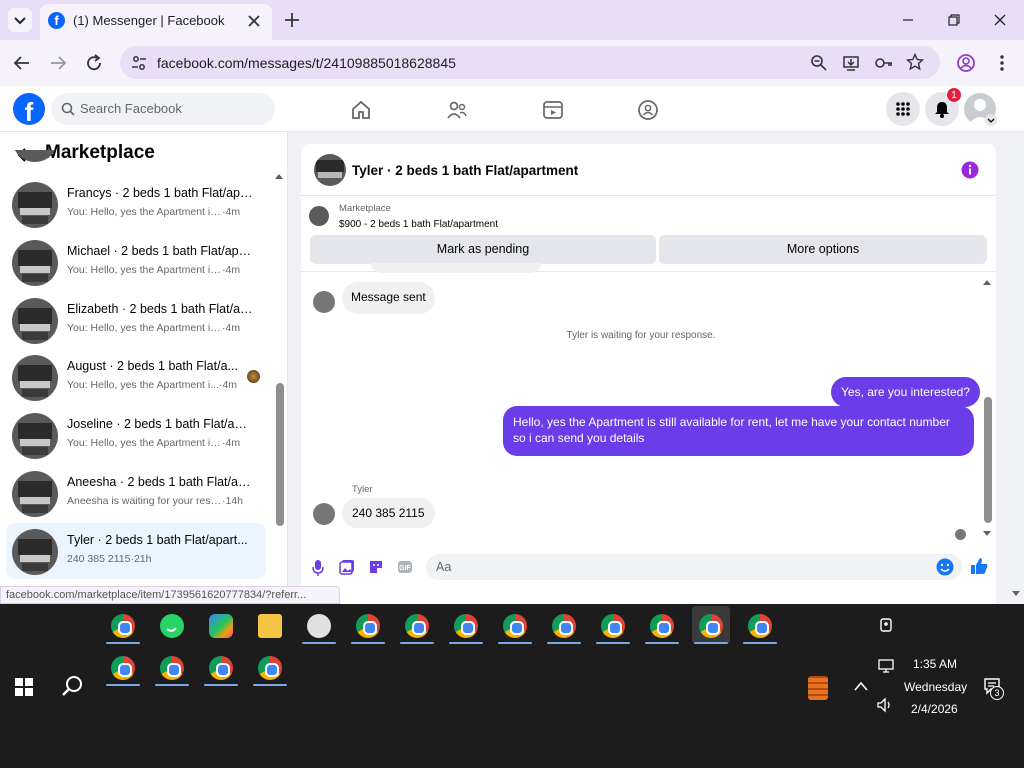  What do you see at coordinates (72, 686) in the screenshot?
I see `search-icon` at bounding box center [72, 686].